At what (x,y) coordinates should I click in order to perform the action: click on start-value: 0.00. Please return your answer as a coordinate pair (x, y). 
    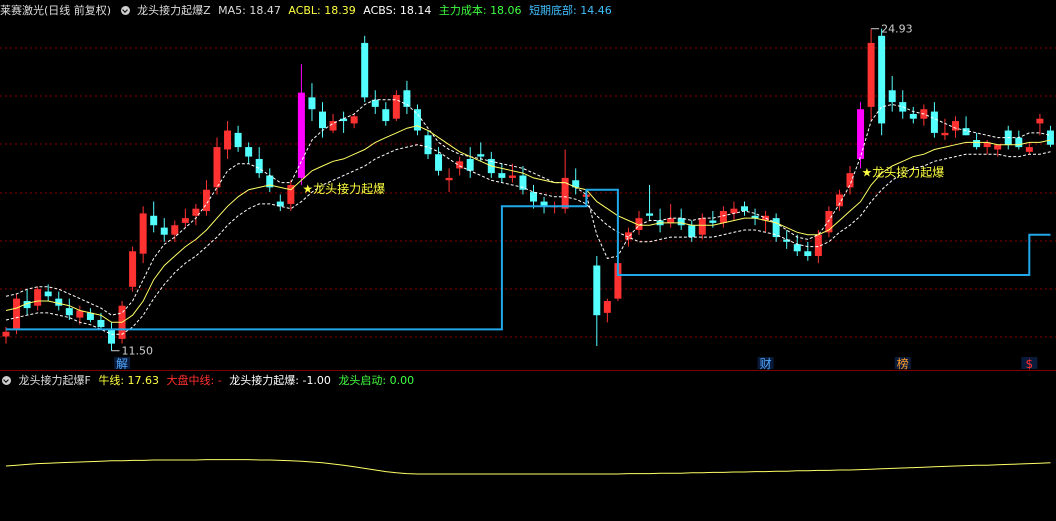
    Looking at the image, I should click on (402, 380).